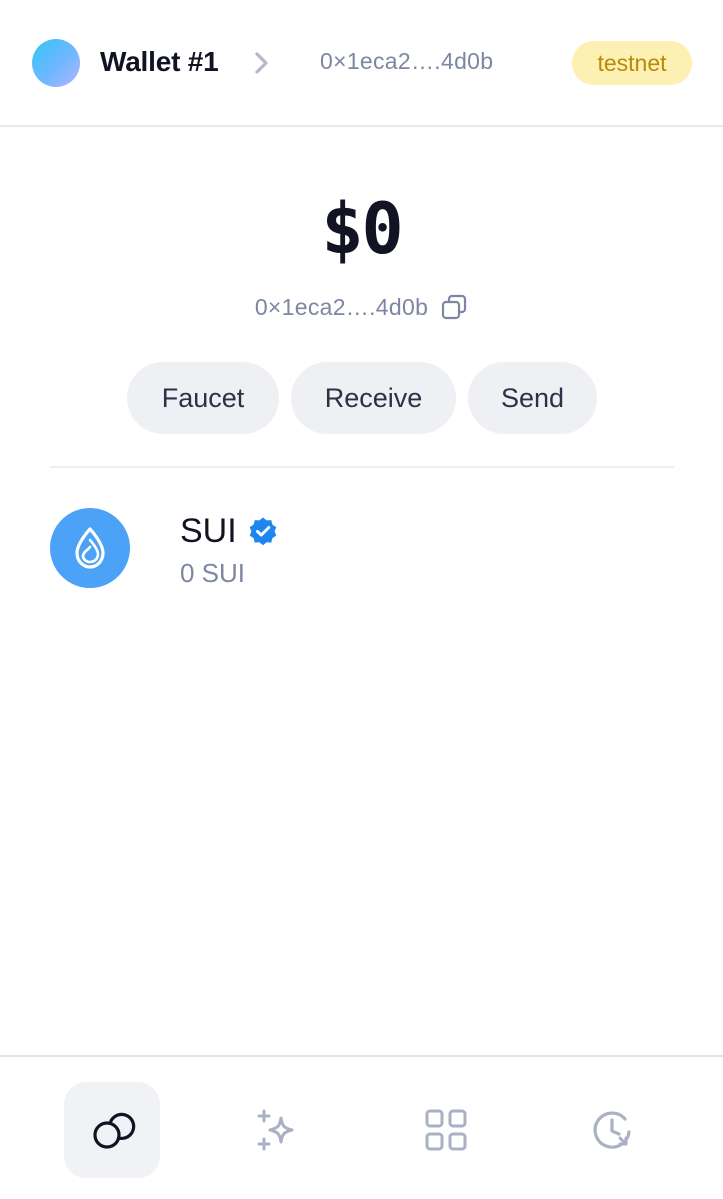 Image resolution: width=723 pixels, height=1199 pixels. What do you see at coordinates (263, 531) in the screenshot?
I see `verified-badge-icon` at bounding box center [263, 531].